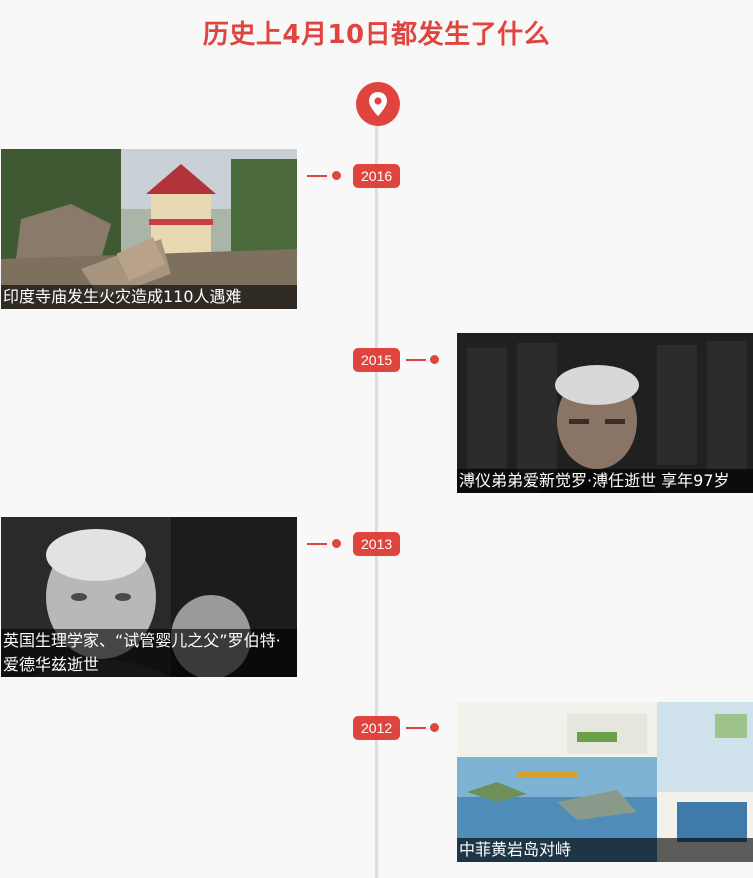 The width and height of the screenshot is (753, 878). What do you see at coordinates (605, 413) in the screenshot?
I see `event-card-2015: 溥仪弟弟爱新觉罗·溥任逝世 享年97岁` at bounding box center [605, 413].